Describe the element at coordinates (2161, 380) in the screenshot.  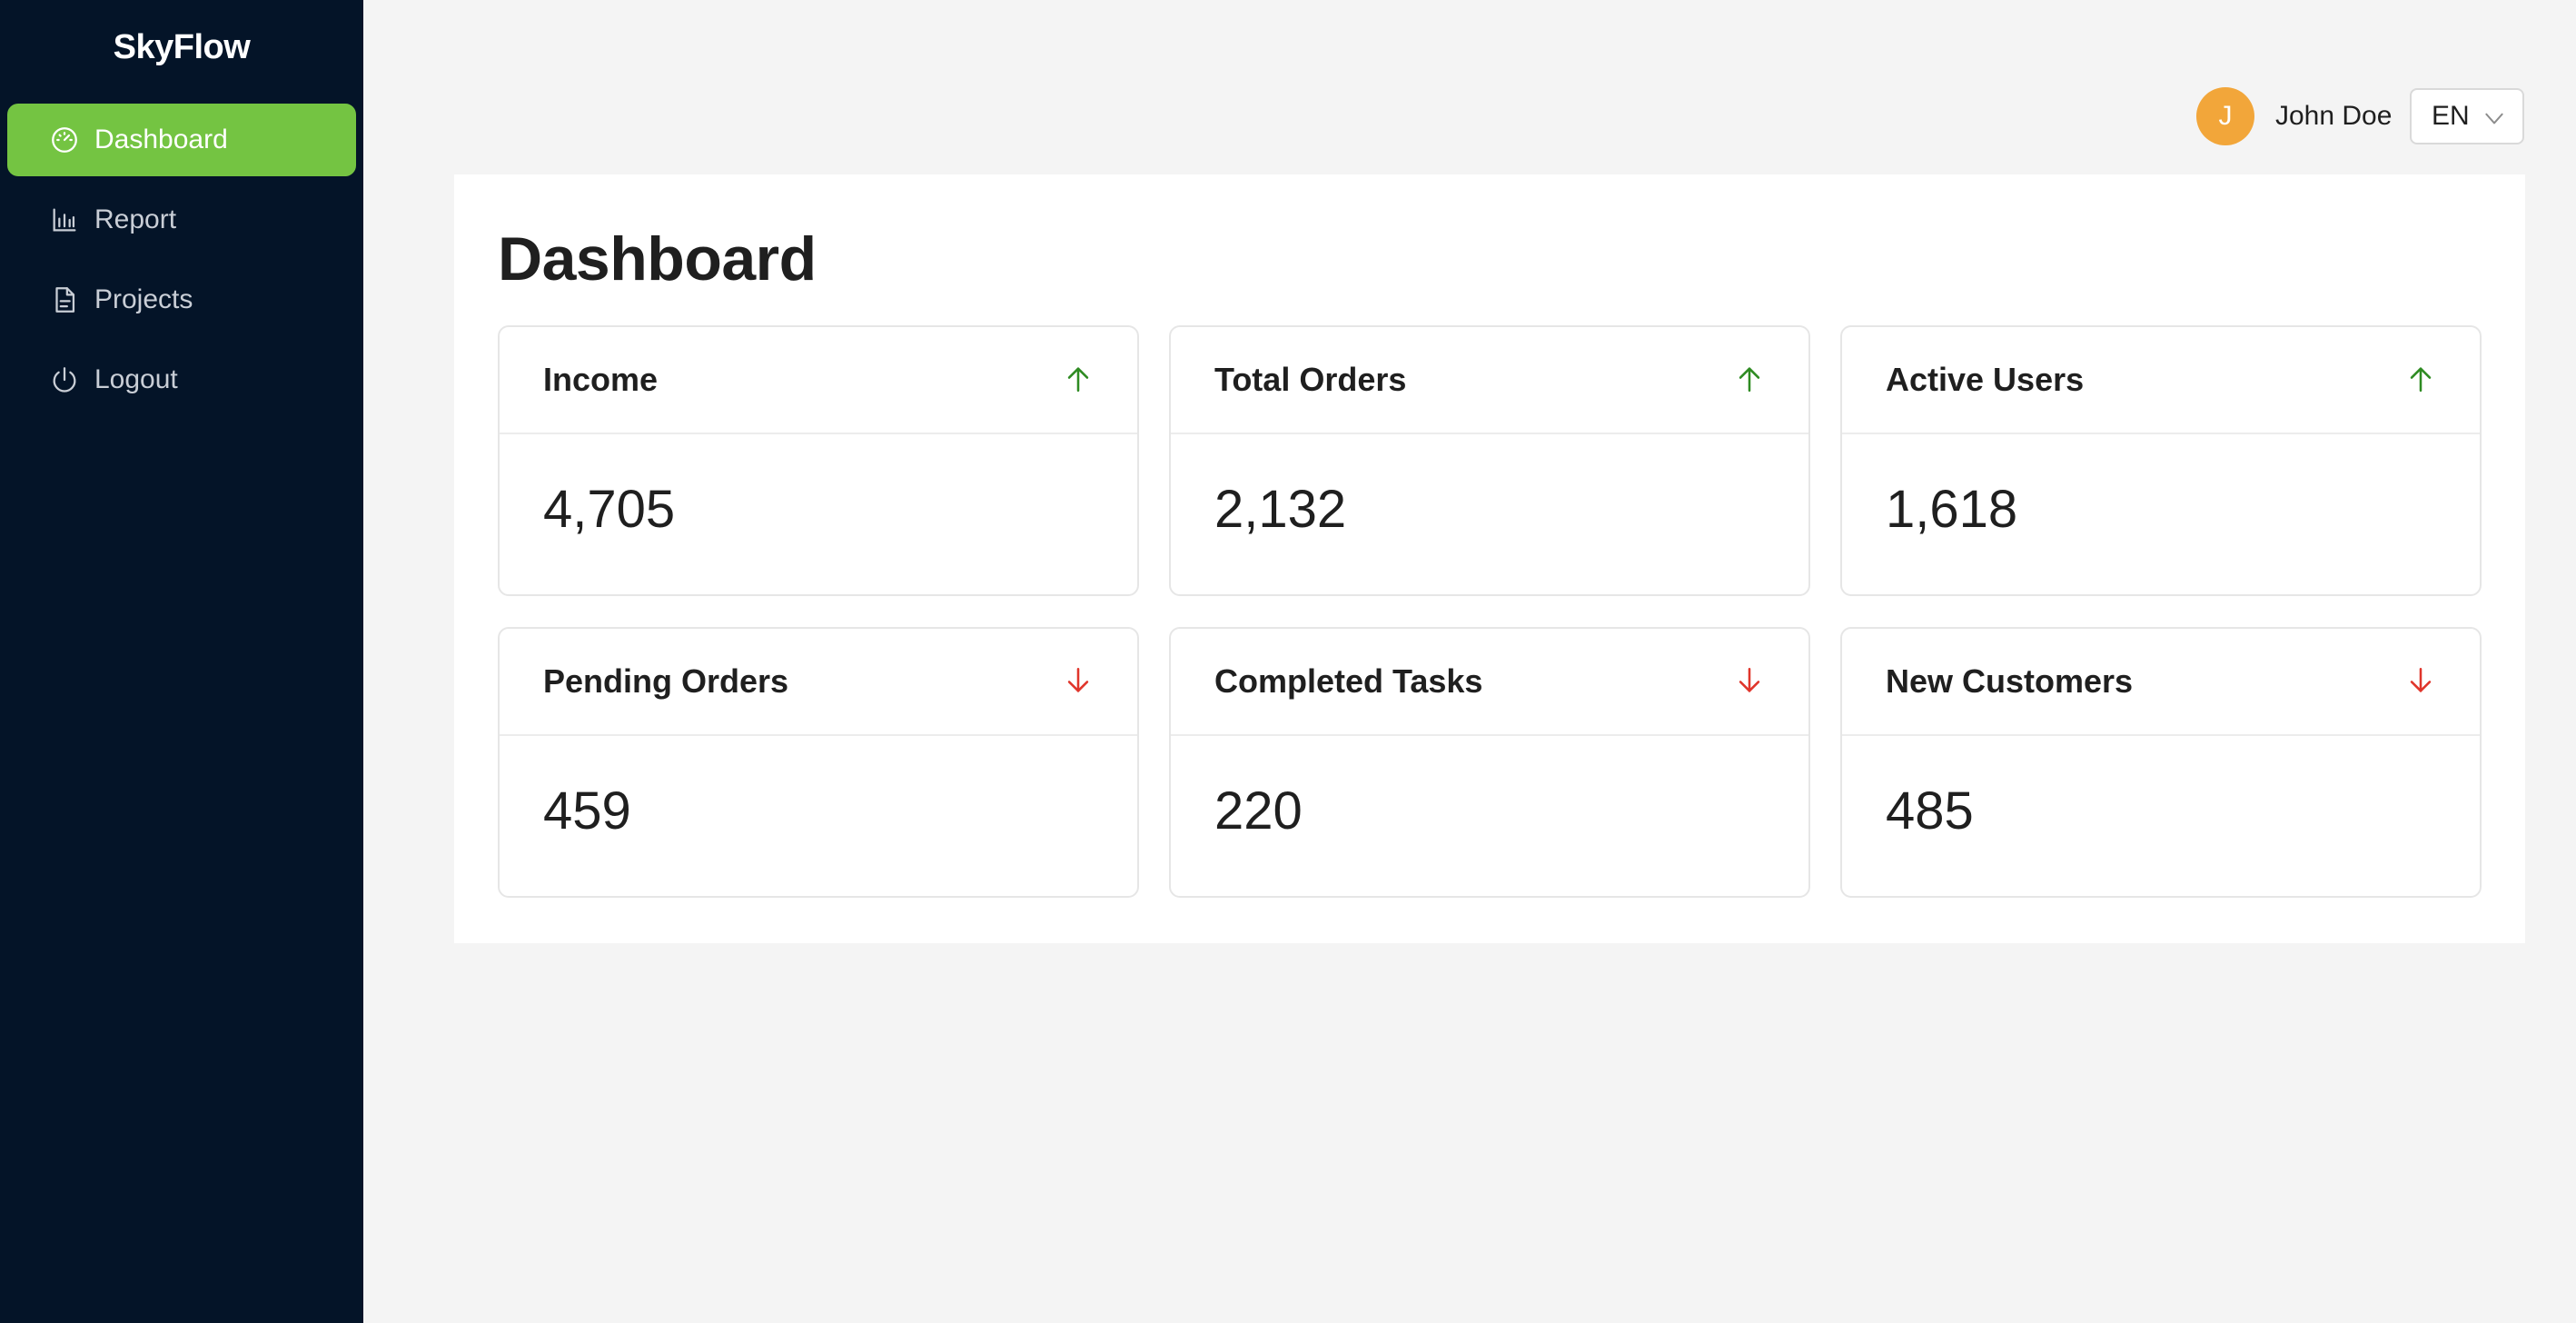
I see `card-header: Active Users` at that location.